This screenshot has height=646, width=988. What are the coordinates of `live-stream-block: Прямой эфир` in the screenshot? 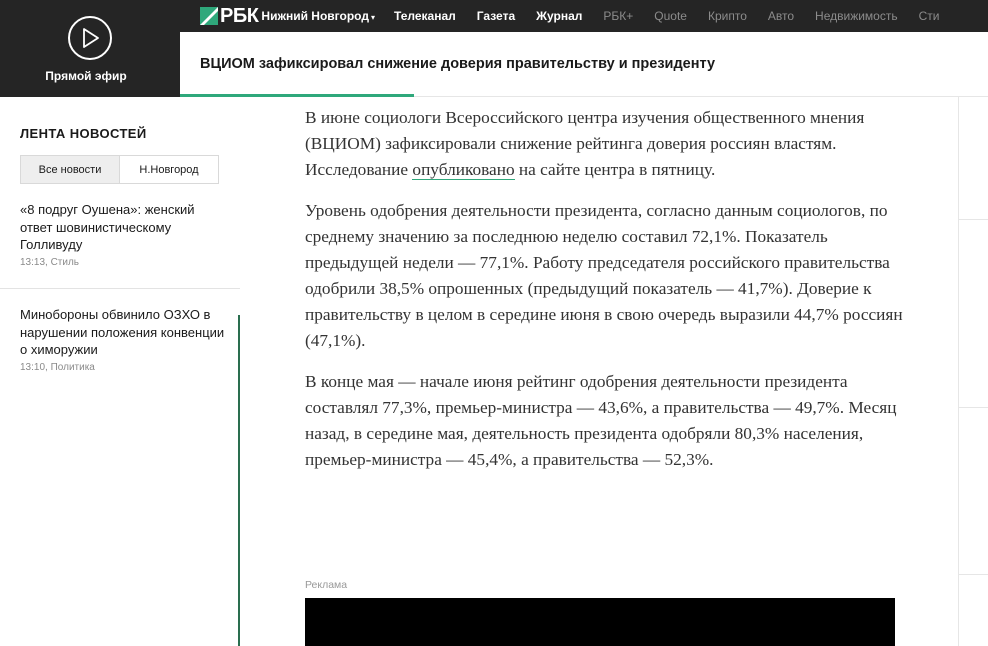 It's located at (90, 48).